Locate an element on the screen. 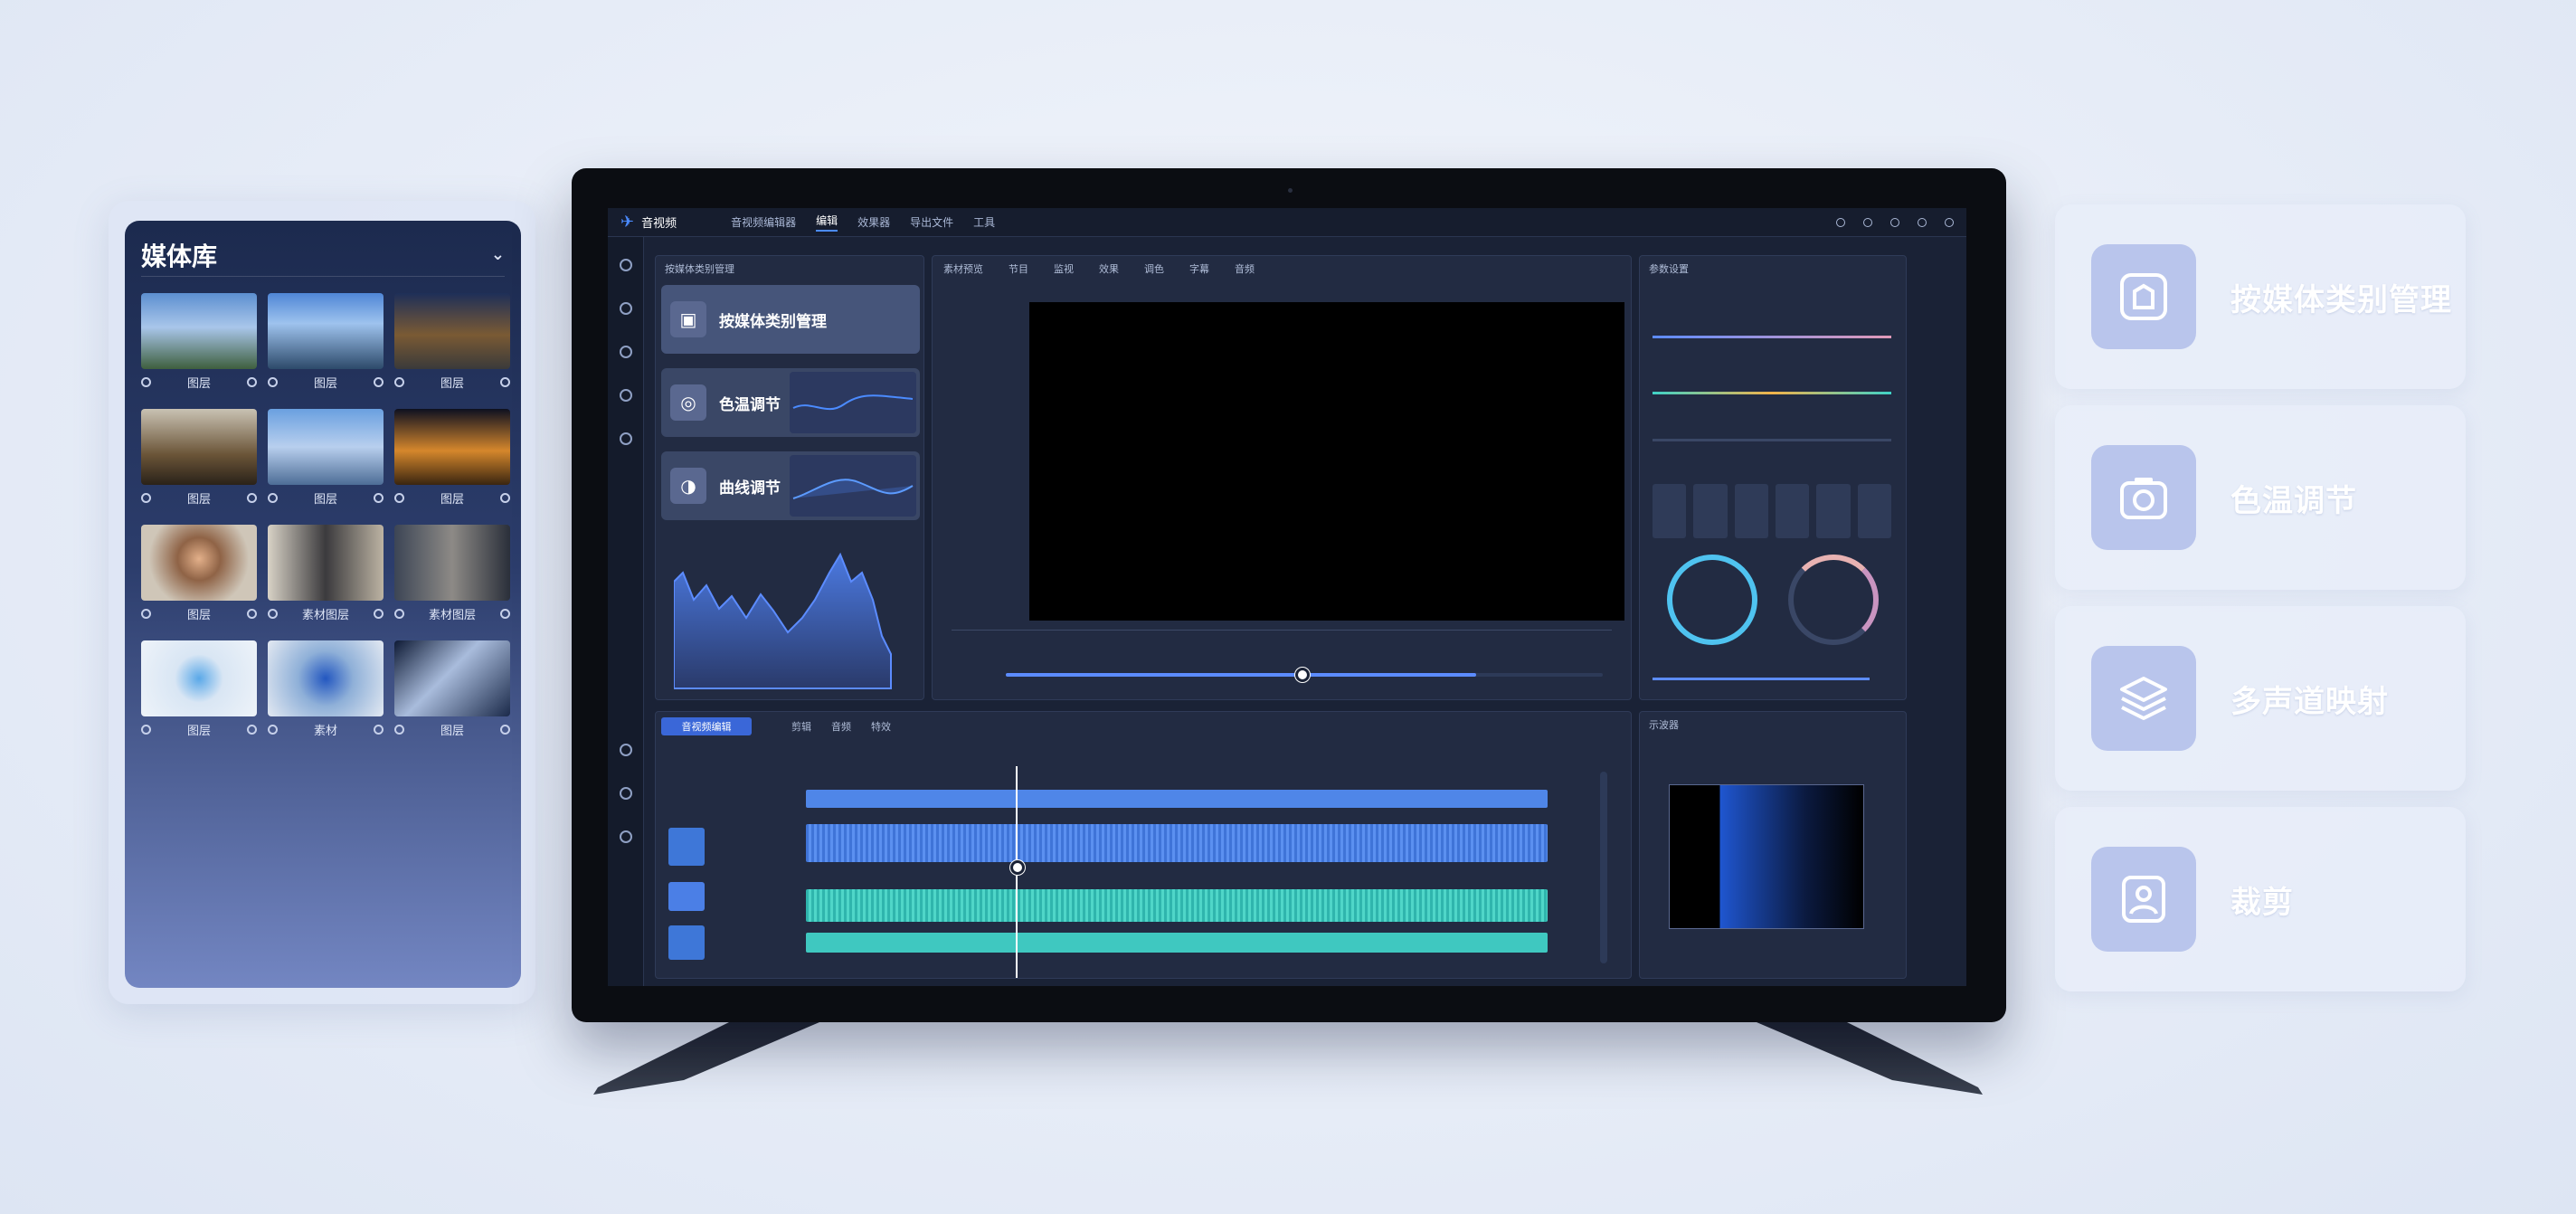 This screenshot has height=1214, width=2576. playback-scrubber is located at coordinates (1302, 675).